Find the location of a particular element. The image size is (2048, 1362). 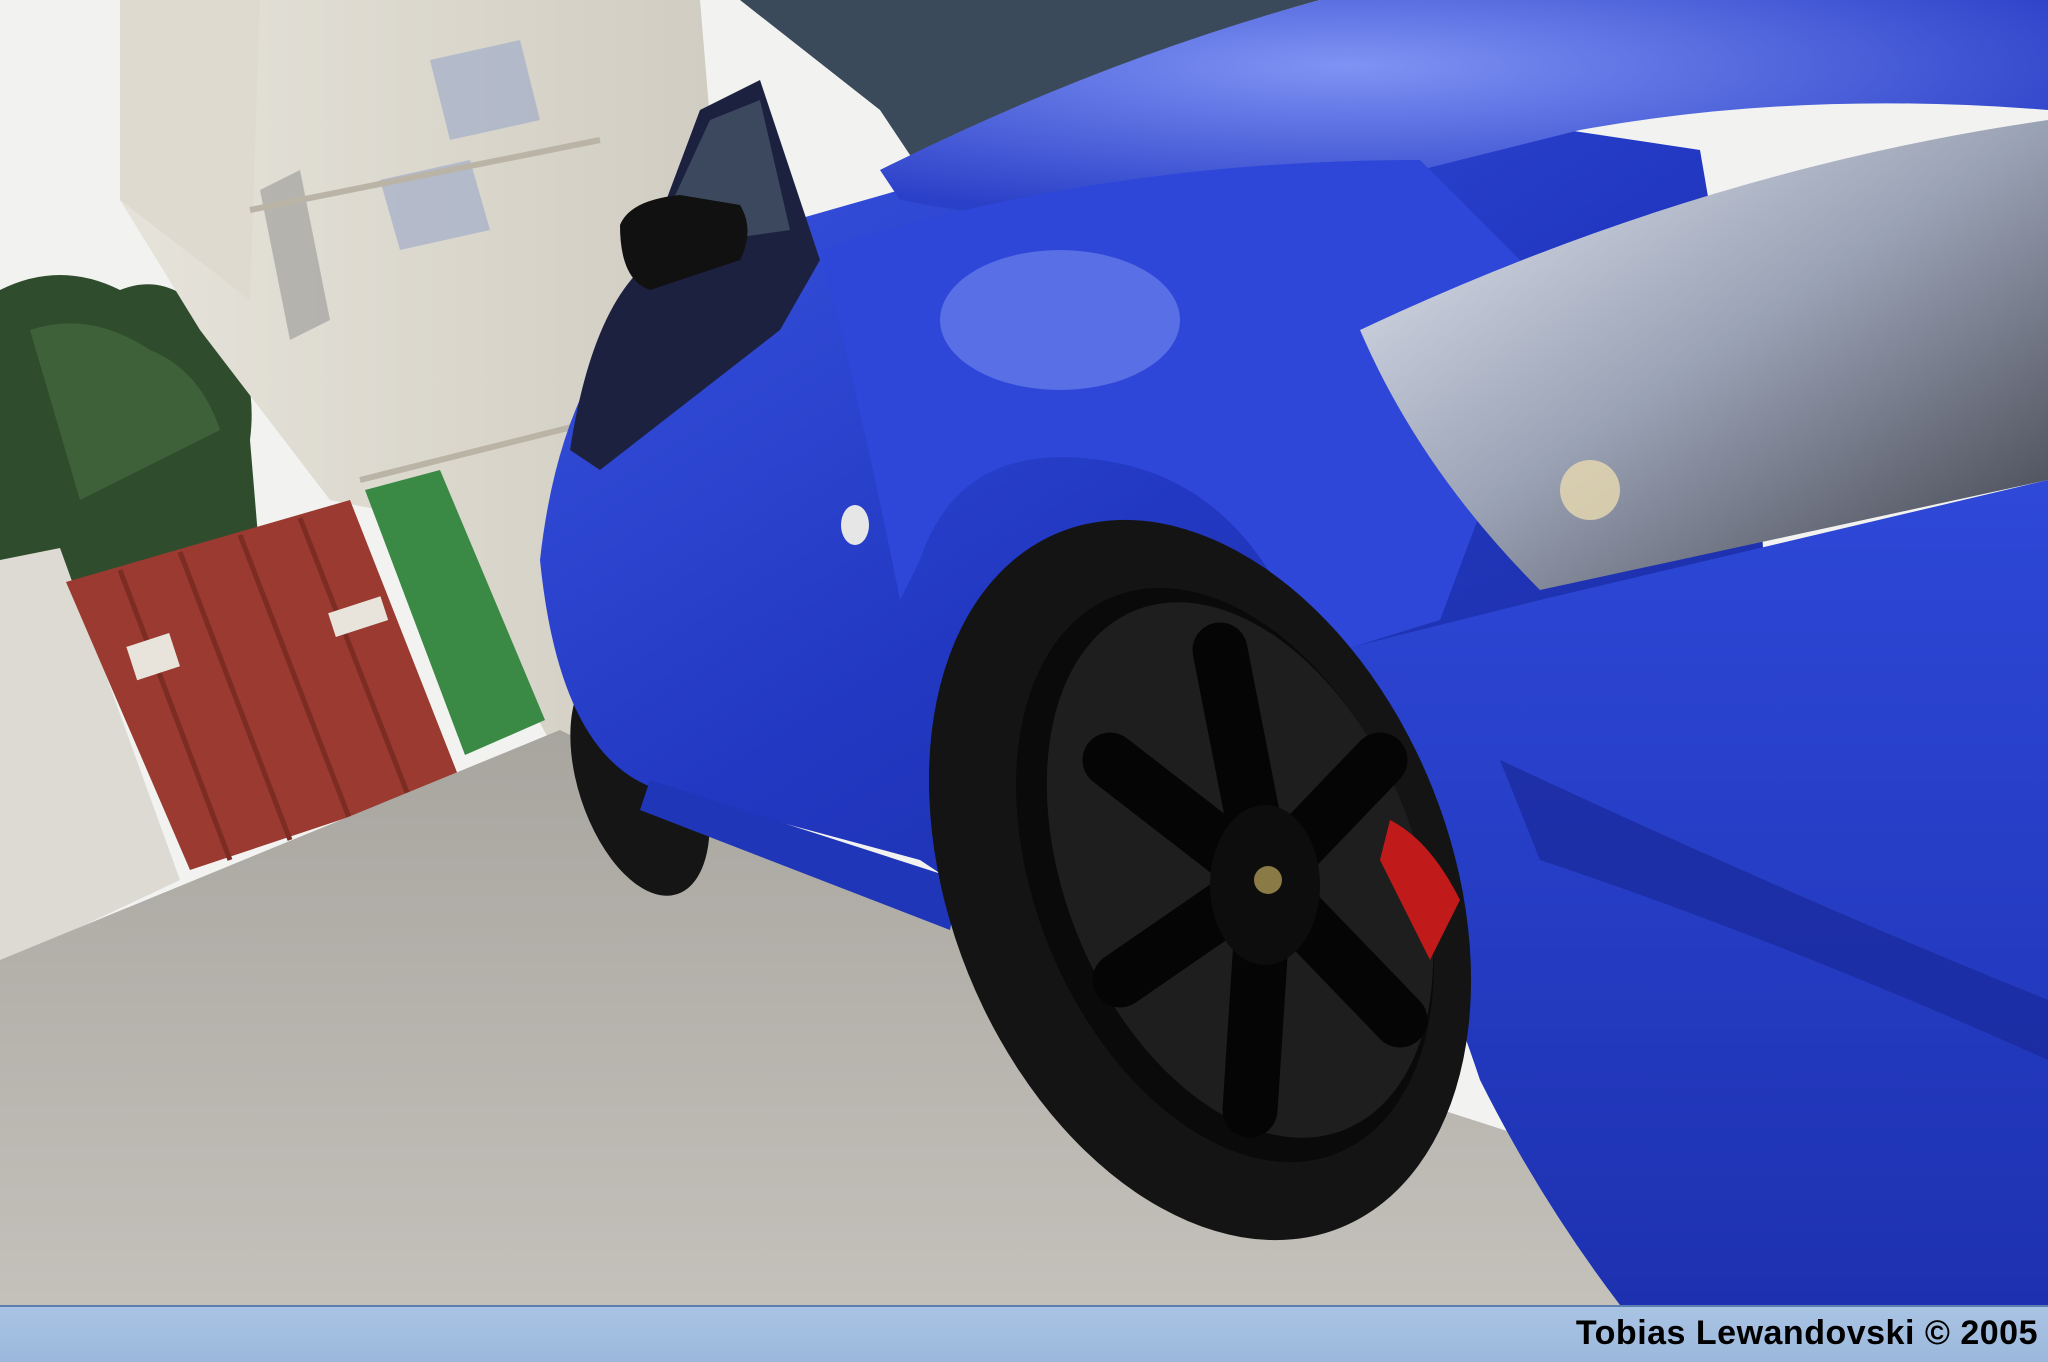

caption-bar: Tobias Lewandovski © 2005 is located at coordinates (1024, 1333).